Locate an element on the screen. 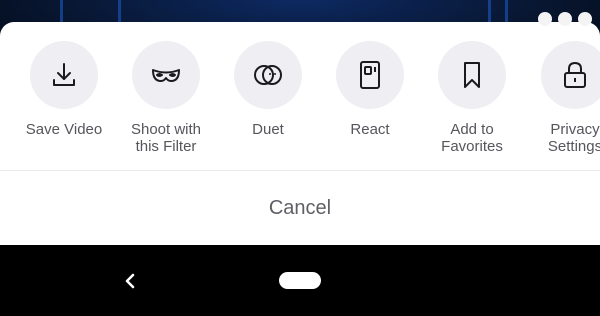 The height and width of the screenshot is (316, 600). save-video-button: Save Video is located at coordinates (64, 90).